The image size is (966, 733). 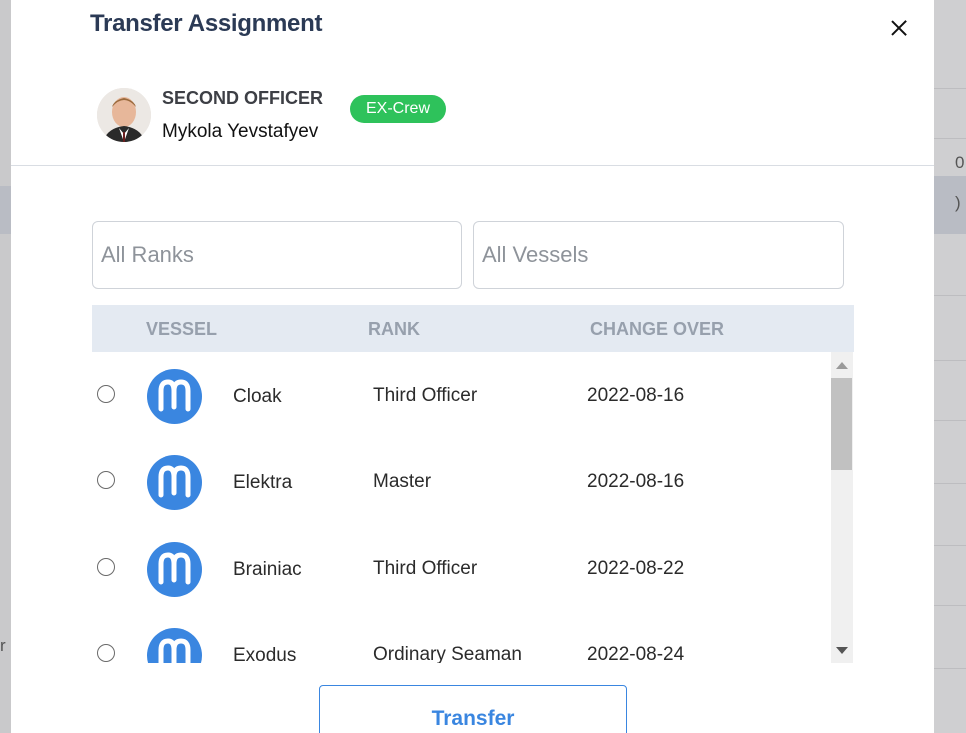 What do you see at coordinates (447, 653) in the screenshot?
I see `rank-value: Ordinary Seaman` at bounding box center [447, 653].